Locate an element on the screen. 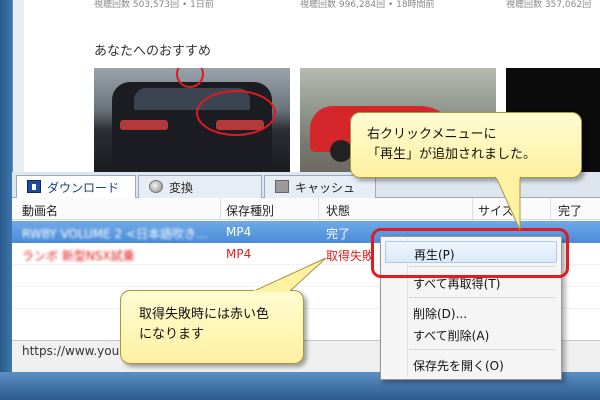 Image resolution: width=600 pixels, height=400 pixels. column-header-type: 保存種別 is located at coordinates (250, 210).